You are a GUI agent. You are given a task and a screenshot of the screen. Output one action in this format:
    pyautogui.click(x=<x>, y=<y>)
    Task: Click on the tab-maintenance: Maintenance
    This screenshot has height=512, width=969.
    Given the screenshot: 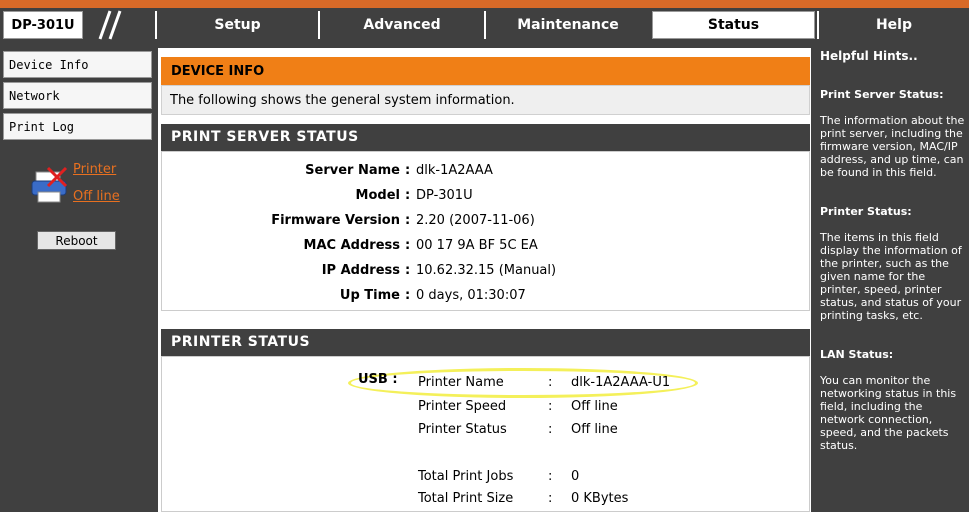 What is the action you would take?
    pyautogui.click(x=567, y=25)
    